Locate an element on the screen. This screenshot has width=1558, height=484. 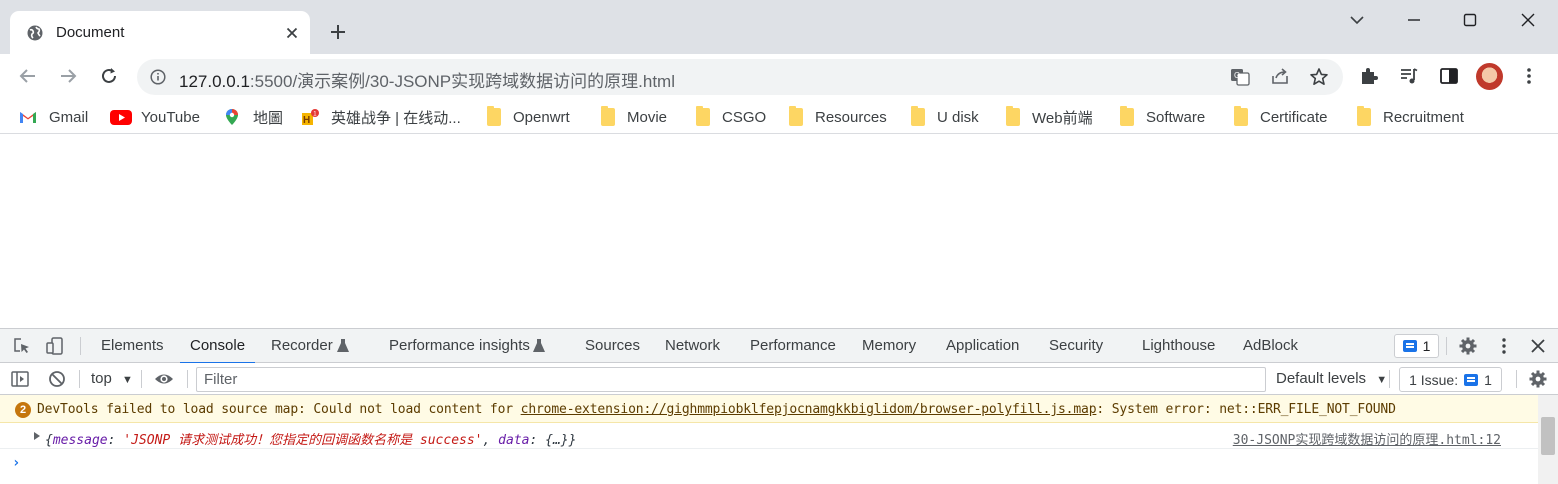
tab-performance-insights: Performance insights is located at coordinates (459, 346).